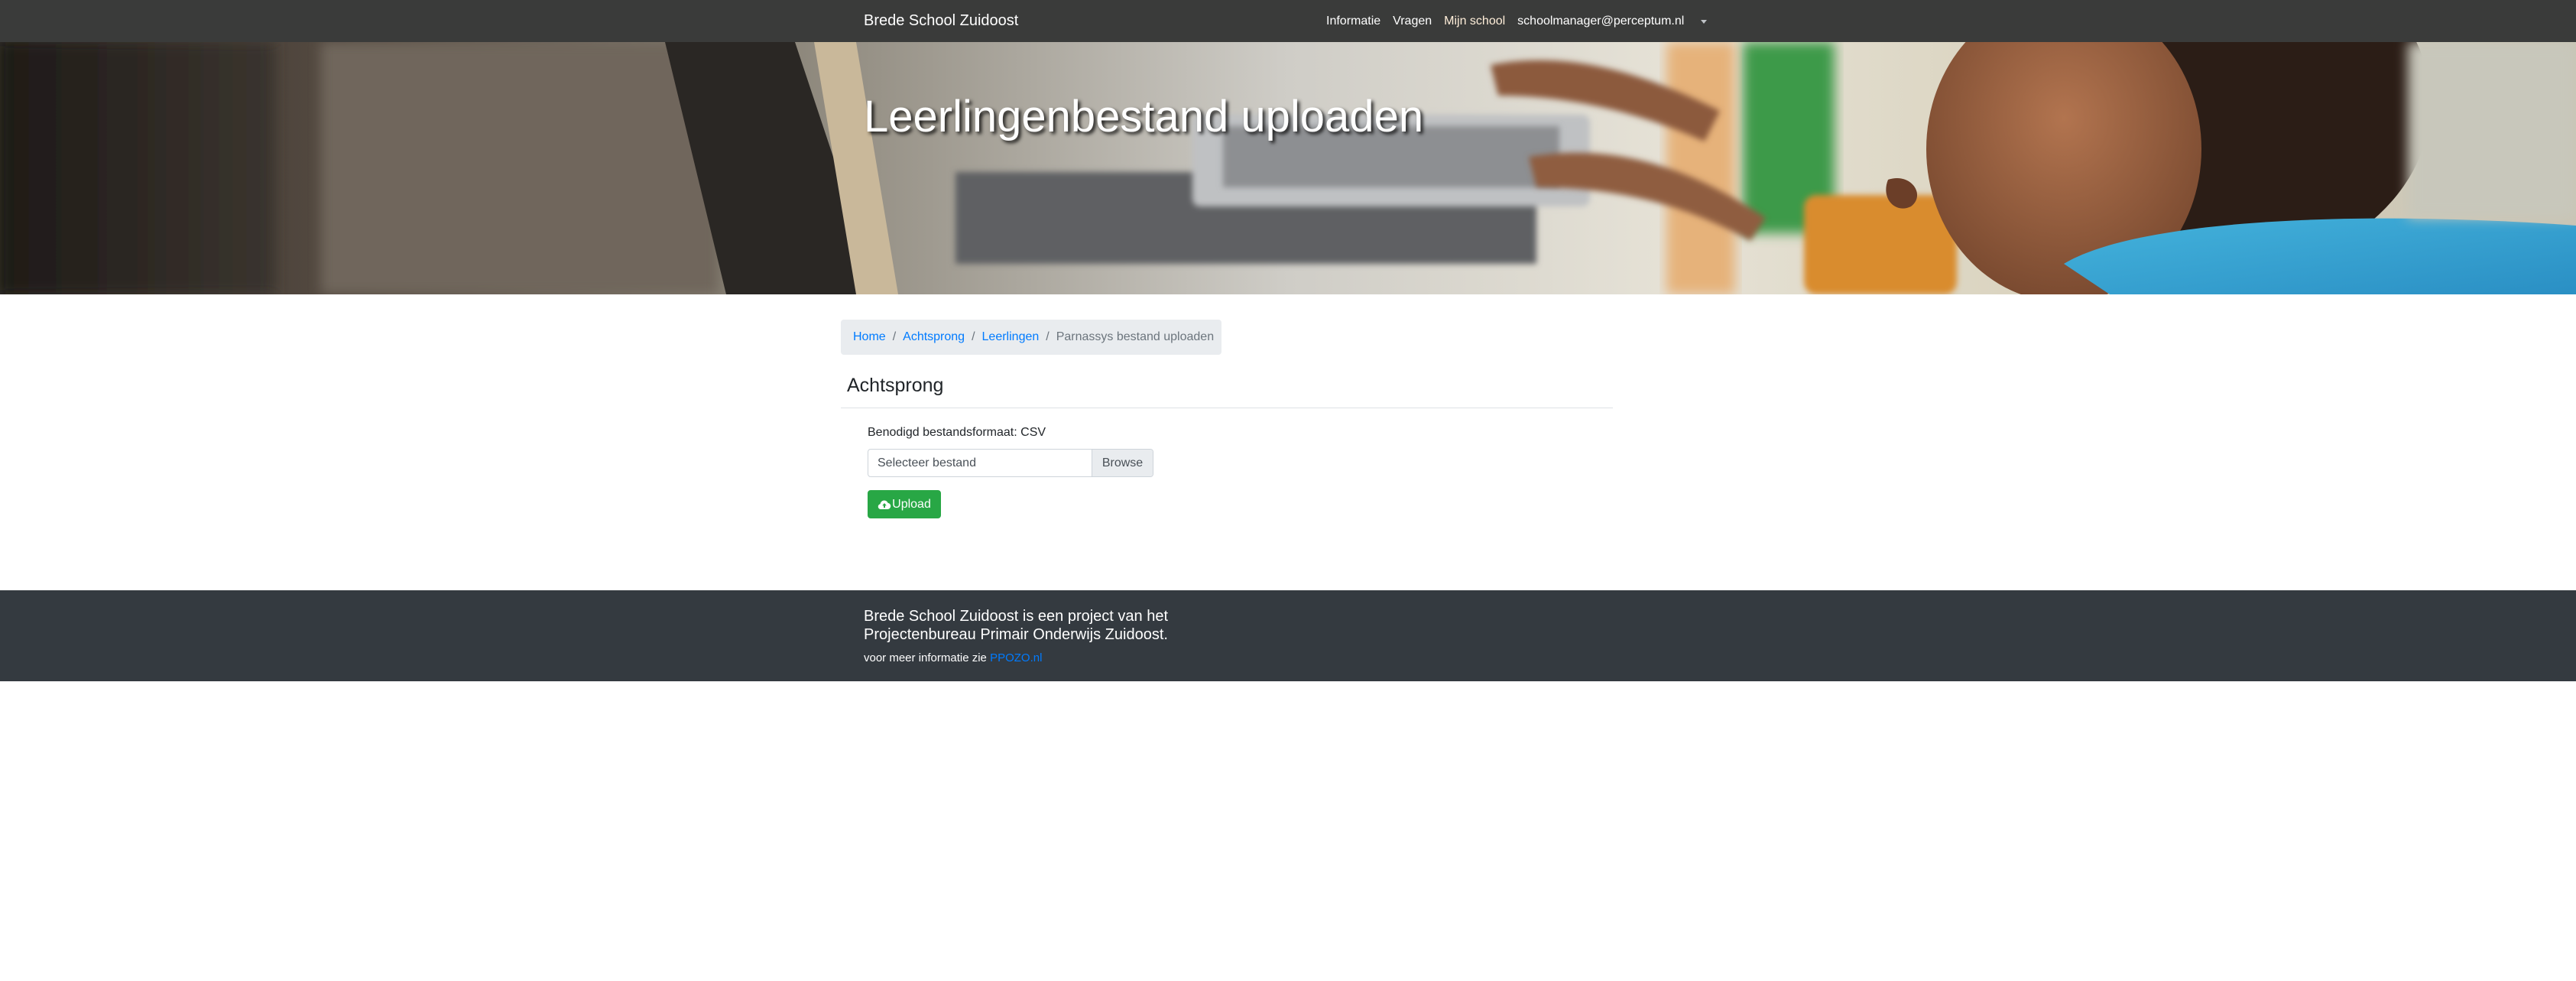 Image resolution: width=2576 pixels, height=981 pixels. What do you see at coordinates (980, 463) in the screenshot?
I see `file-input-placeholder: Selecteer bestand` at bounding box center [980, 463].